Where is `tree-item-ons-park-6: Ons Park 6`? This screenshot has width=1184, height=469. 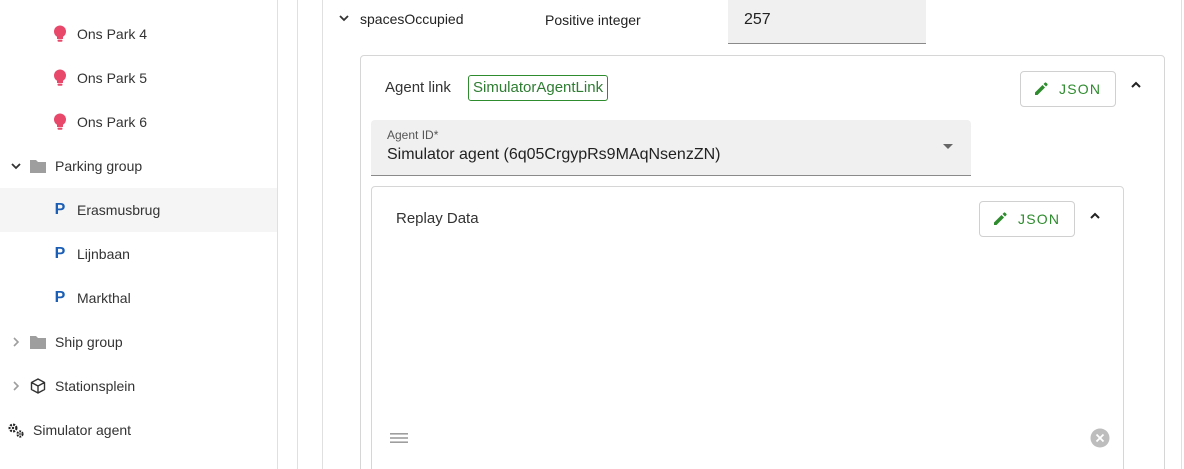
tree-item-ons-park-6: Ons Park 6 is located at coordinates (138, 122).